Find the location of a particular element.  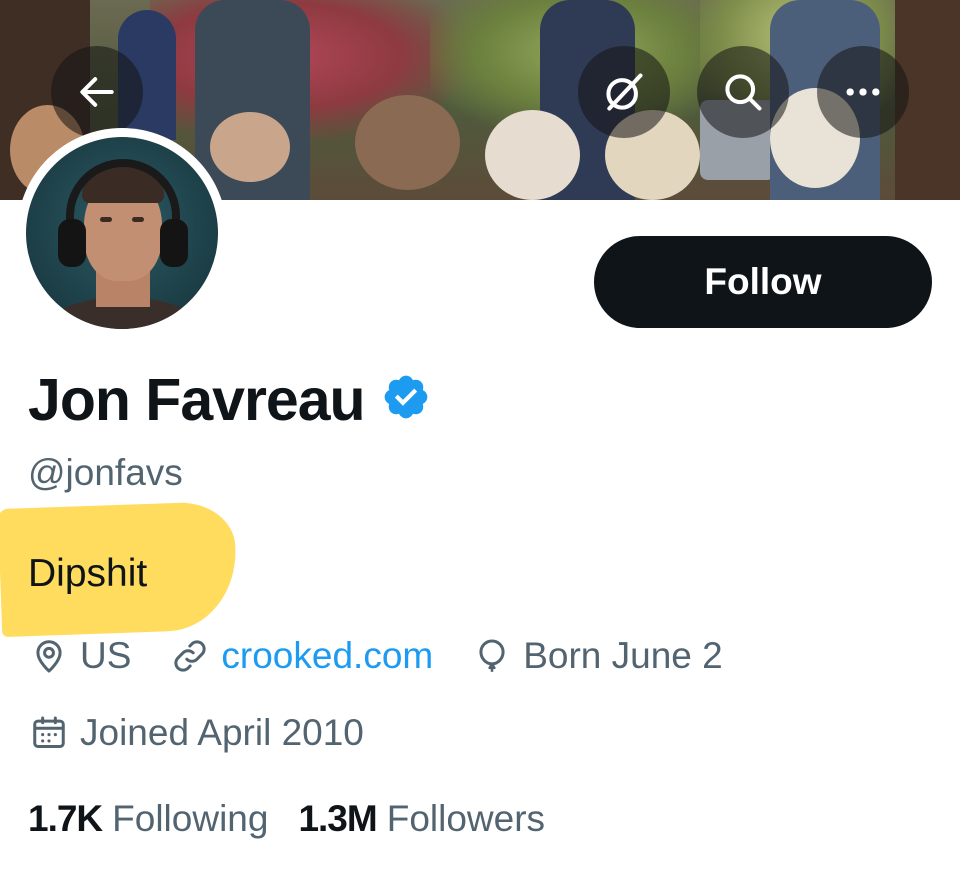

display-name-text: Jon Favreau is located at coordinates (197, 400).